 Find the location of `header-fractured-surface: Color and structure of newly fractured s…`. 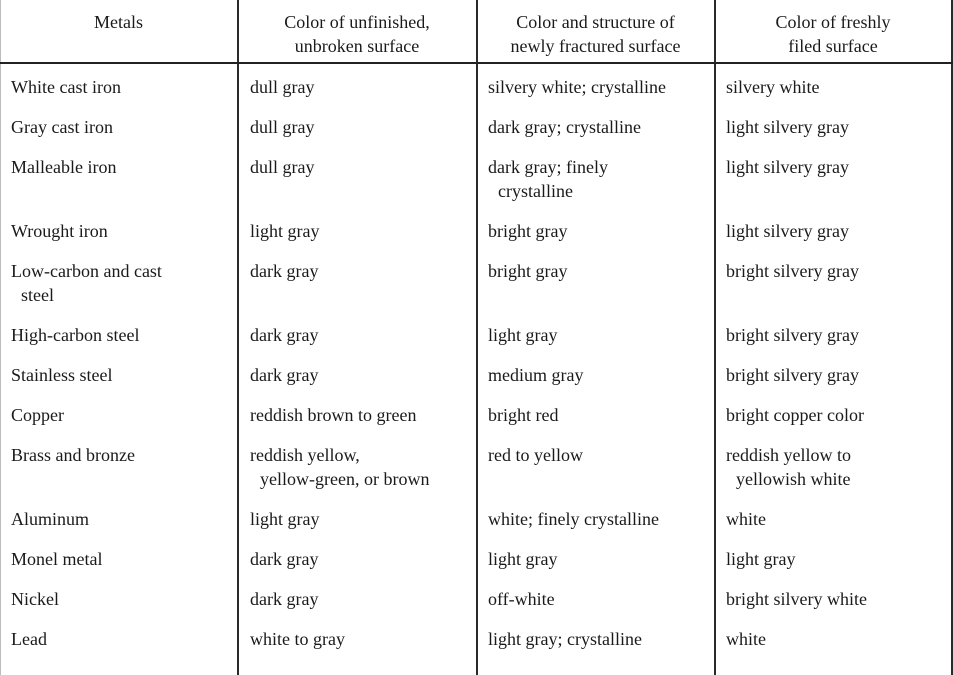

header-fractured-surface: Color and structure of newly fractured s… is located at coordinates (595, 34).